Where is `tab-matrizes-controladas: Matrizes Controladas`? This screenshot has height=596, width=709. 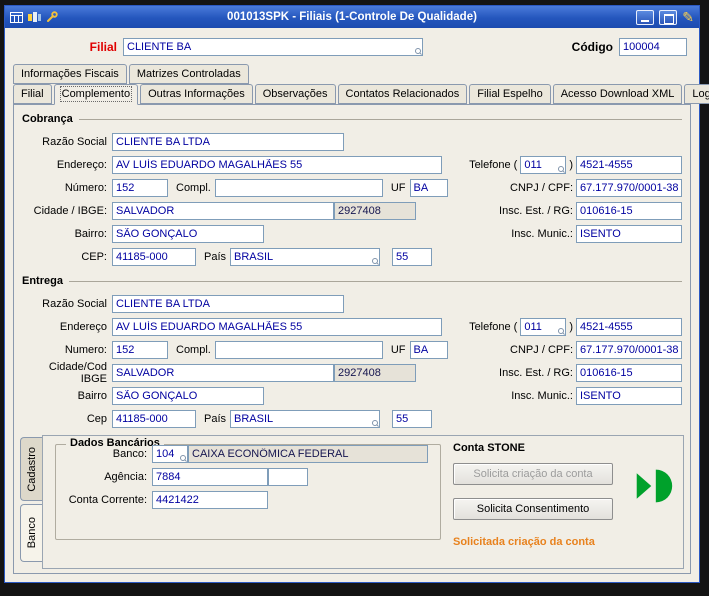
tab-matrizes-controladas: Matrizes Controladas is located at coordinates (188, 74).